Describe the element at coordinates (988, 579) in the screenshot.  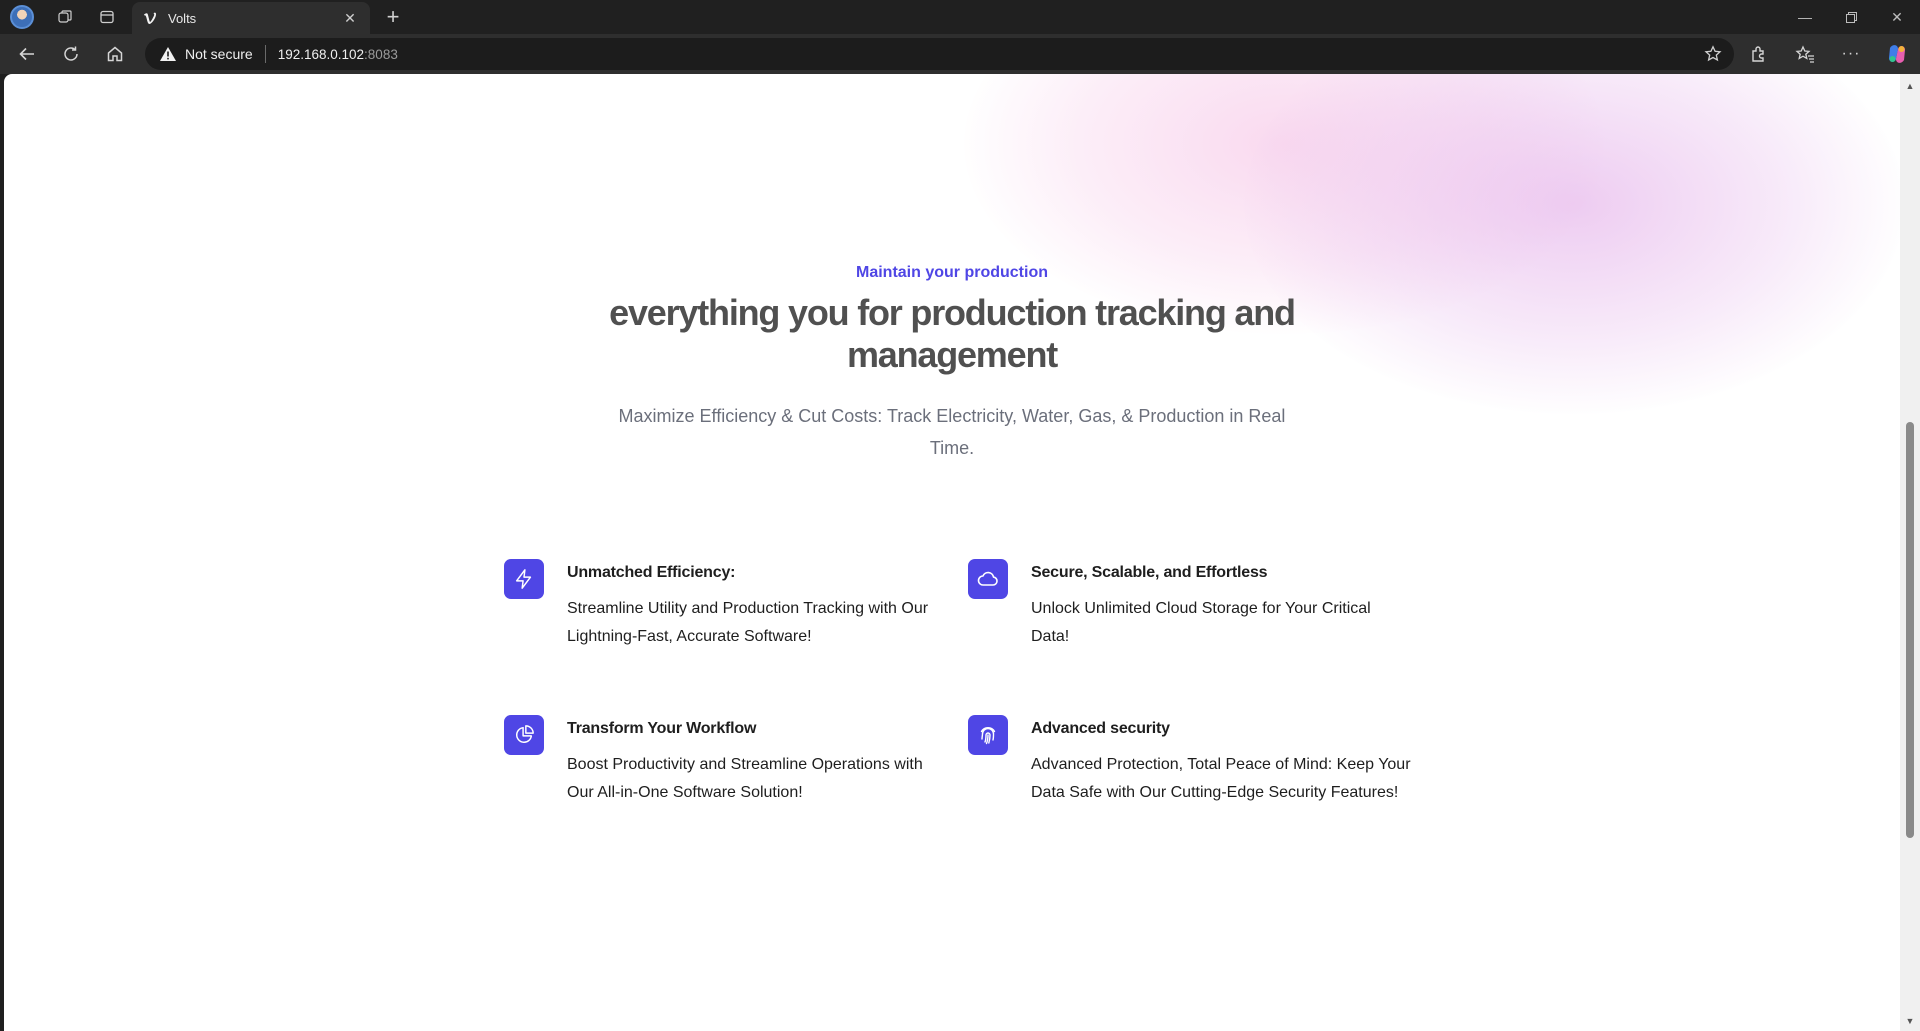
I see `cloud-icon` at that location.